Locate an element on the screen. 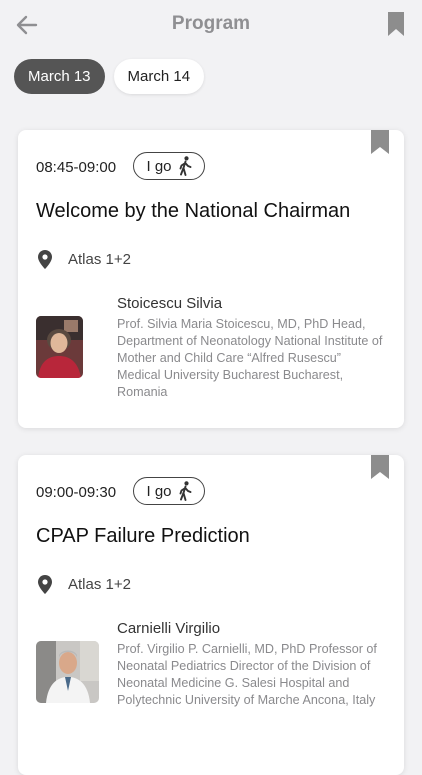  tab-march-14: March 14 is located at coordinates (159, 76).